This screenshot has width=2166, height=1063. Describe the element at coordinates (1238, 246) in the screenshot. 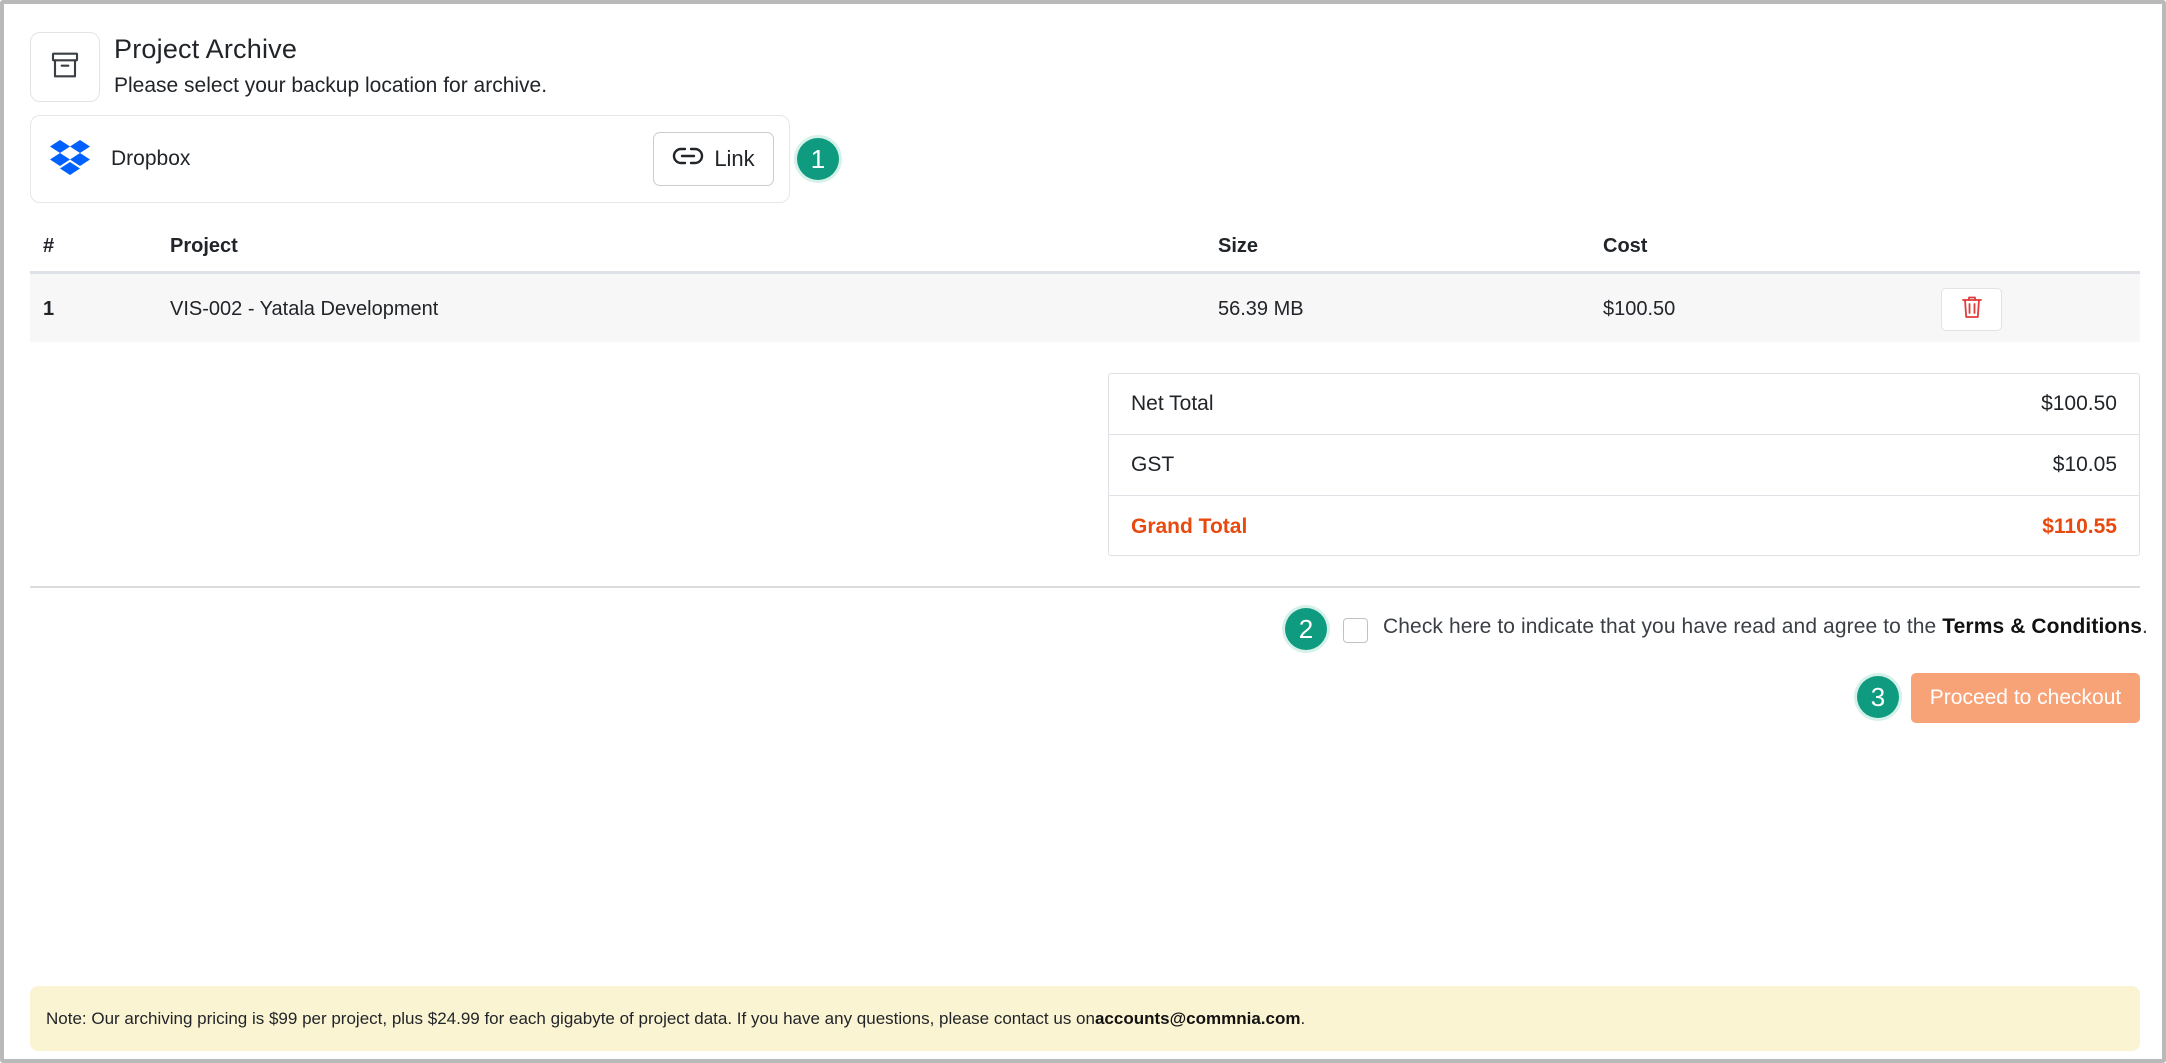

I see `column-header-size: Size` at that location.